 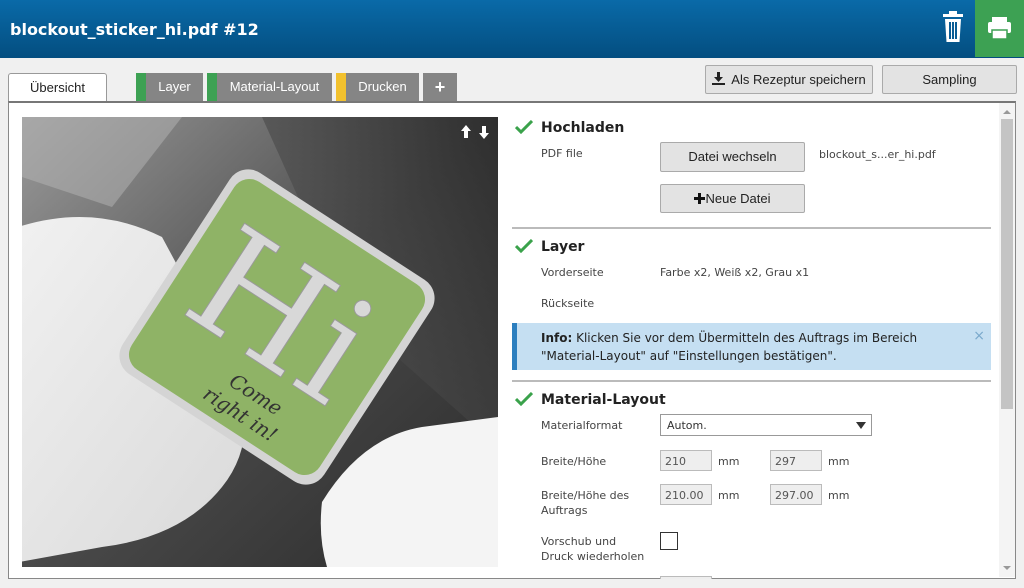 What do you see at coordinates (582, 425) in the screenshot?
I see `material-format-label: Materialformat` at bounding box center [582, 425].